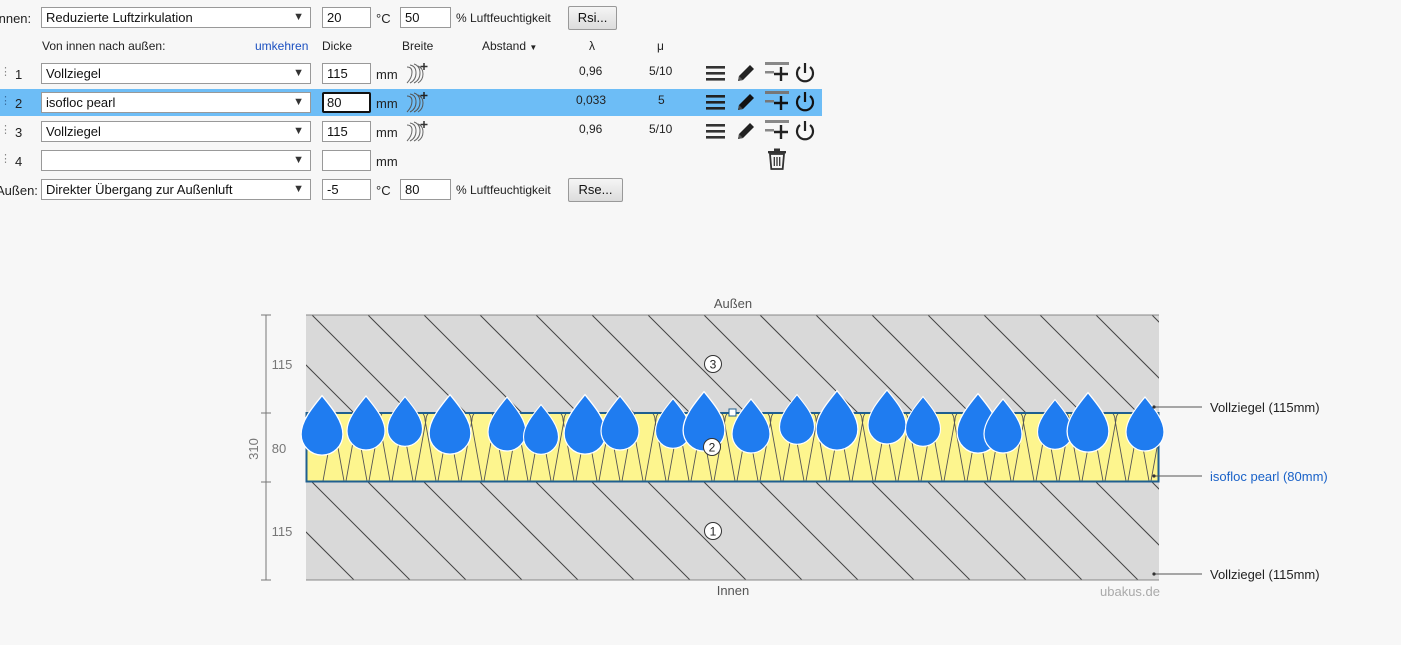  I want to click on layer-marker-label: 2, so click(712, 448).